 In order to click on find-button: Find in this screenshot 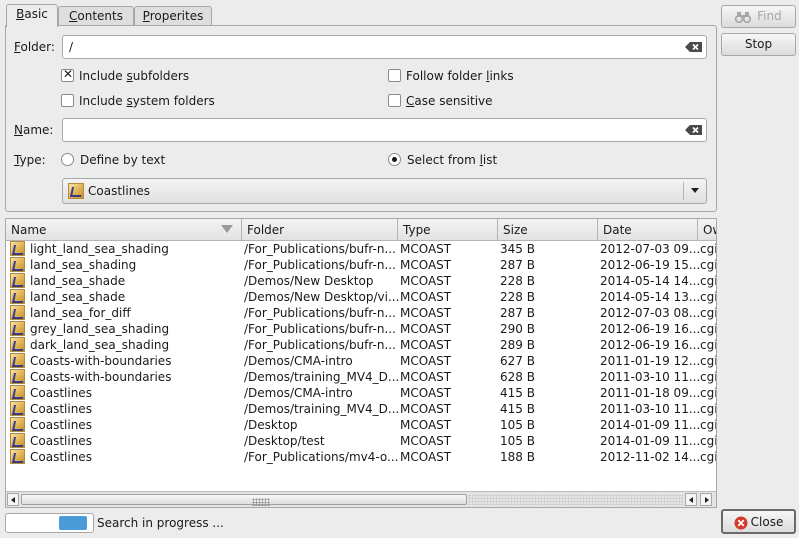, I will do `click(758, 16)`.